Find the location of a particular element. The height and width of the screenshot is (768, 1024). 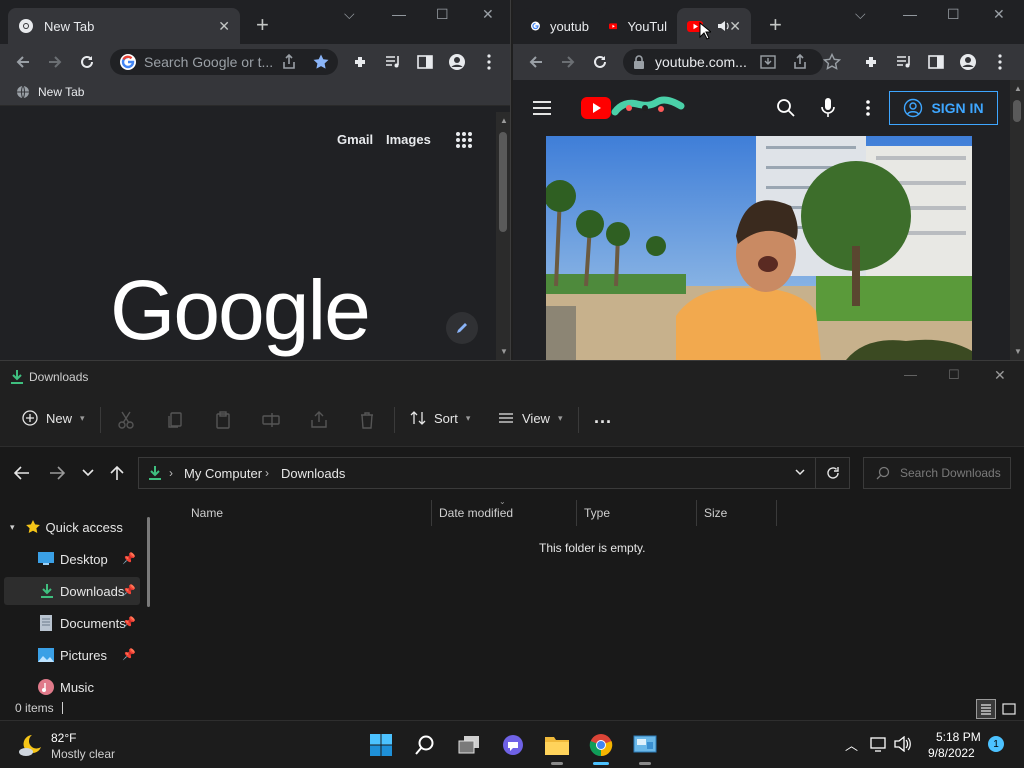

microphone-icon is located at coordinates (828, 108).